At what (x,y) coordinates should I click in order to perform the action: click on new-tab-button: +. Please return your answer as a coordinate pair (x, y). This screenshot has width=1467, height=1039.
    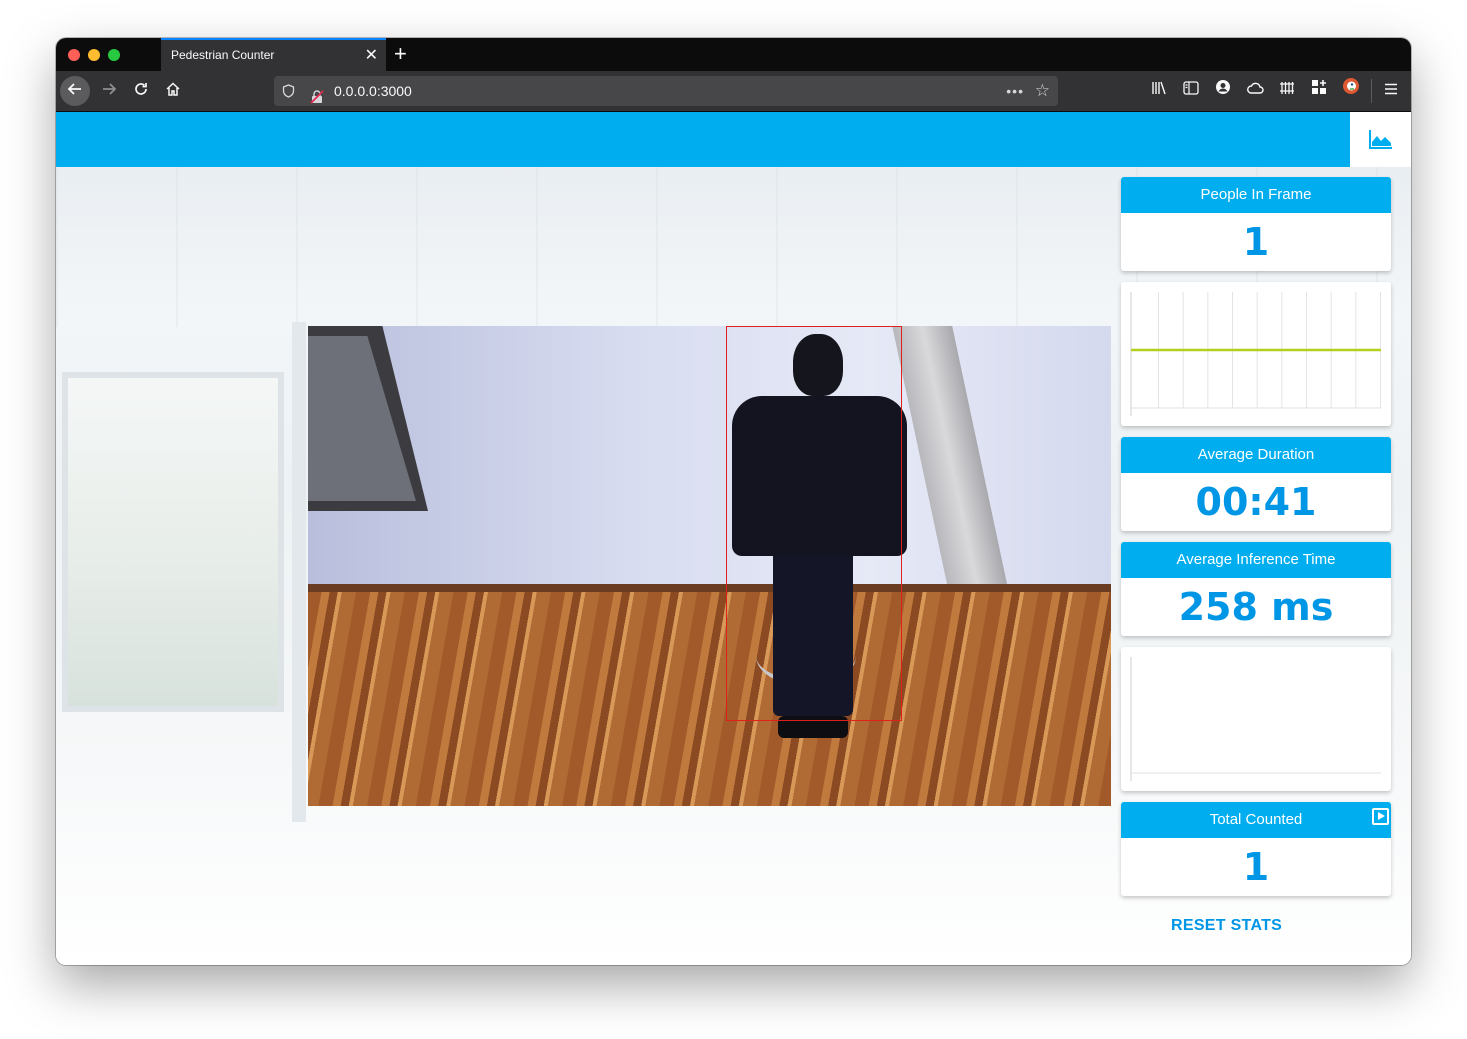
    Looking at the image, I should click on (400, 53).